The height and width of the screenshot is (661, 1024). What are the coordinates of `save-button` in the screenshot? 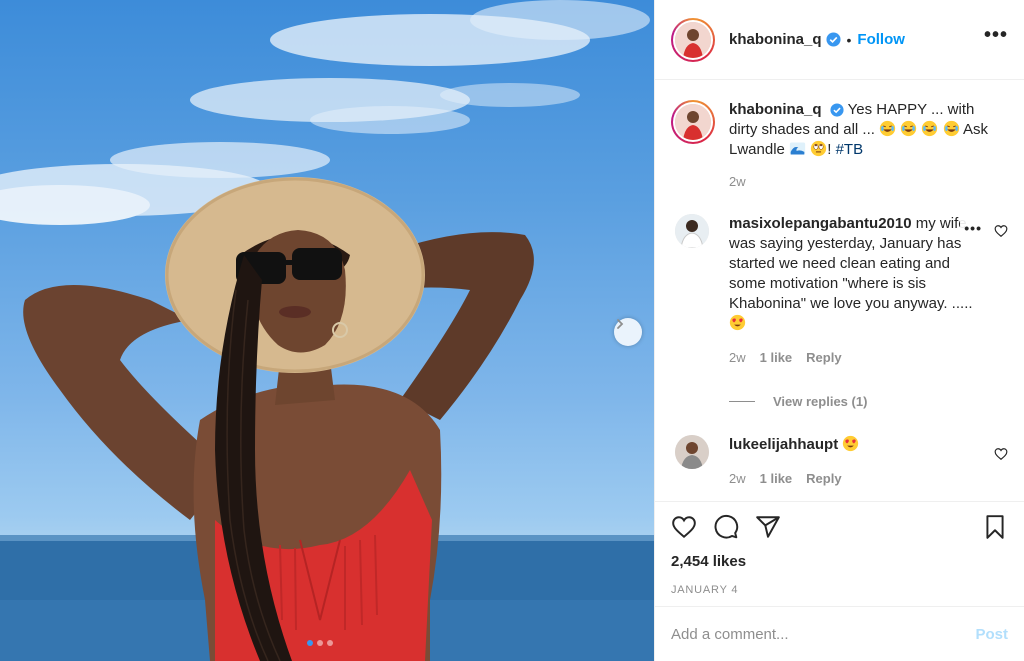 It's located at (995, 527).